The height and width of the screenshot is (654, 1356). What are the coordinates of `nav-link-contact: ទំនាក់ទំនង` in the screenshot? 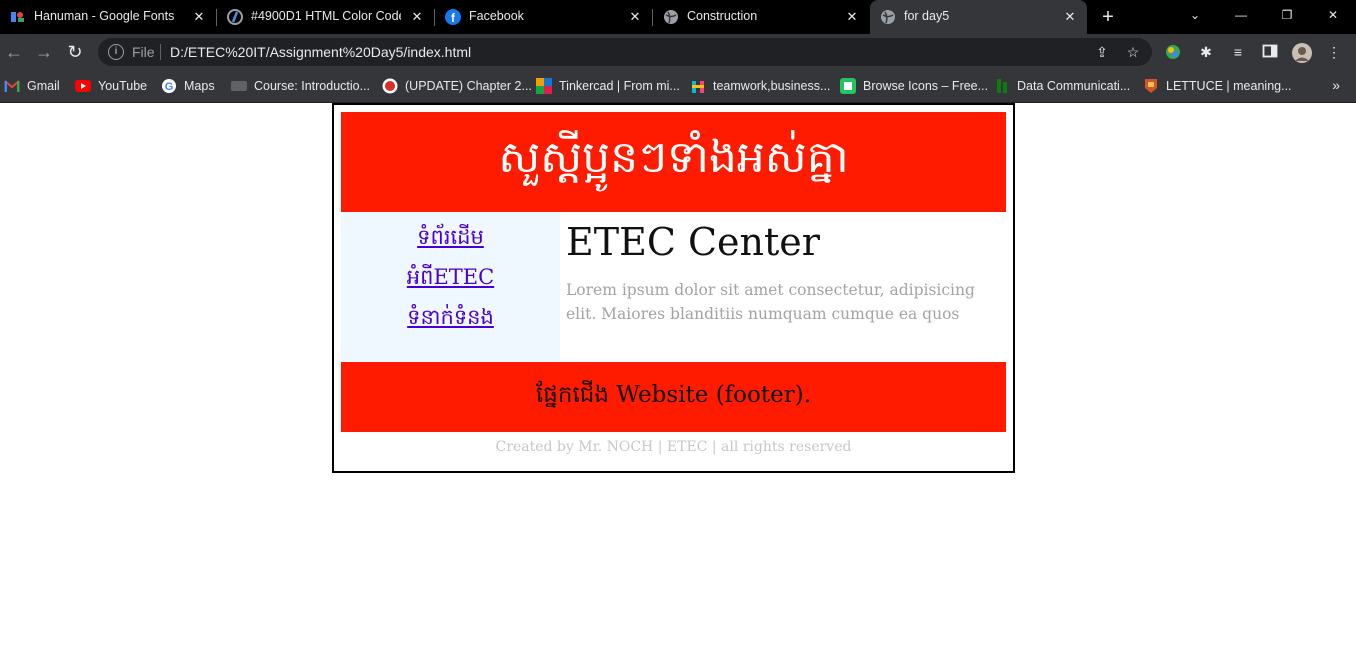 It's located at (450, 319).